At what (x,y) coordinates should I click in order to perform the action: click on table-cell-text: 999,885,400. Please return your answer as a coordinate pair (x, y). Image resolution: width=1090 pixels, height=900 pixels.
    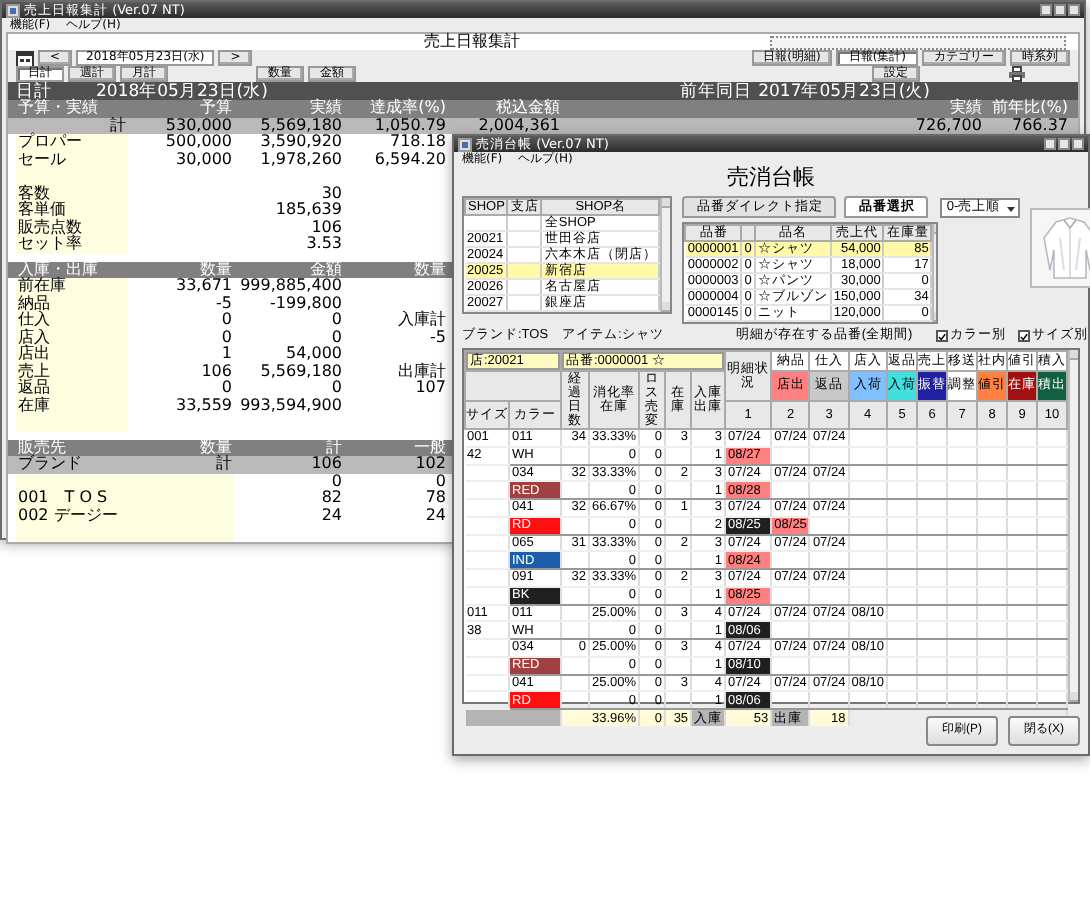
    Looking at the image, I should click on (291, 286).